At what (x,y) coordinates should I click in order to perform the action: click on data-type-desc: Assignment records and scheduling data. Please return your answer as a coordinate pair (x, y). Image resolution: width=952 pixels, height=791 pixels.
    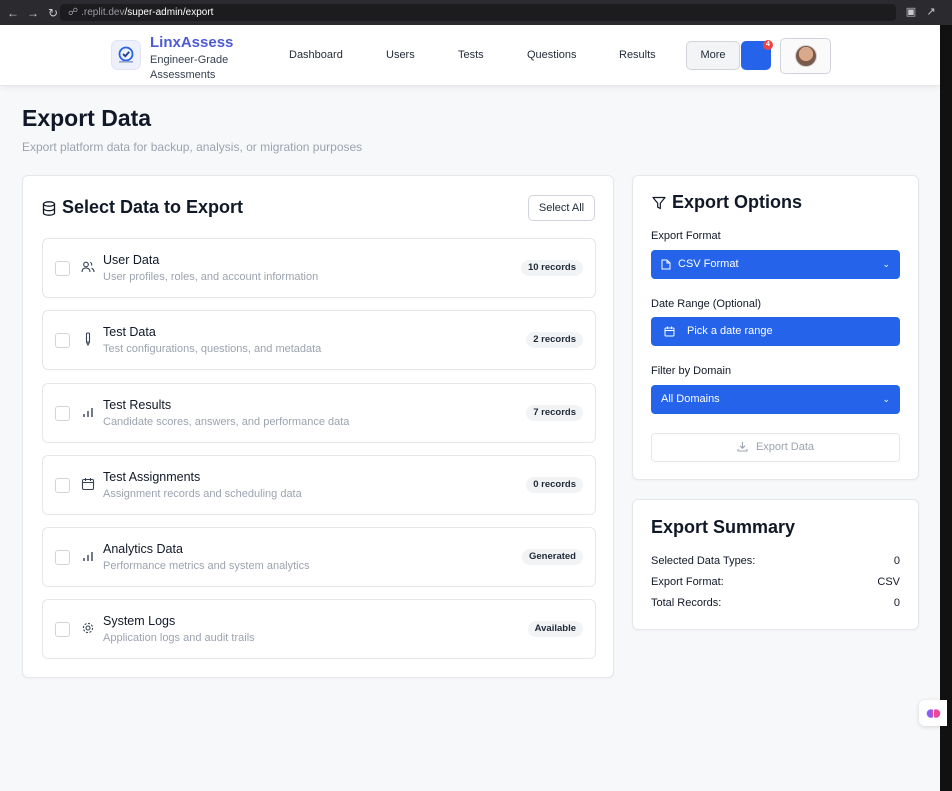
    Looking at the image, I should click on (202, 494).